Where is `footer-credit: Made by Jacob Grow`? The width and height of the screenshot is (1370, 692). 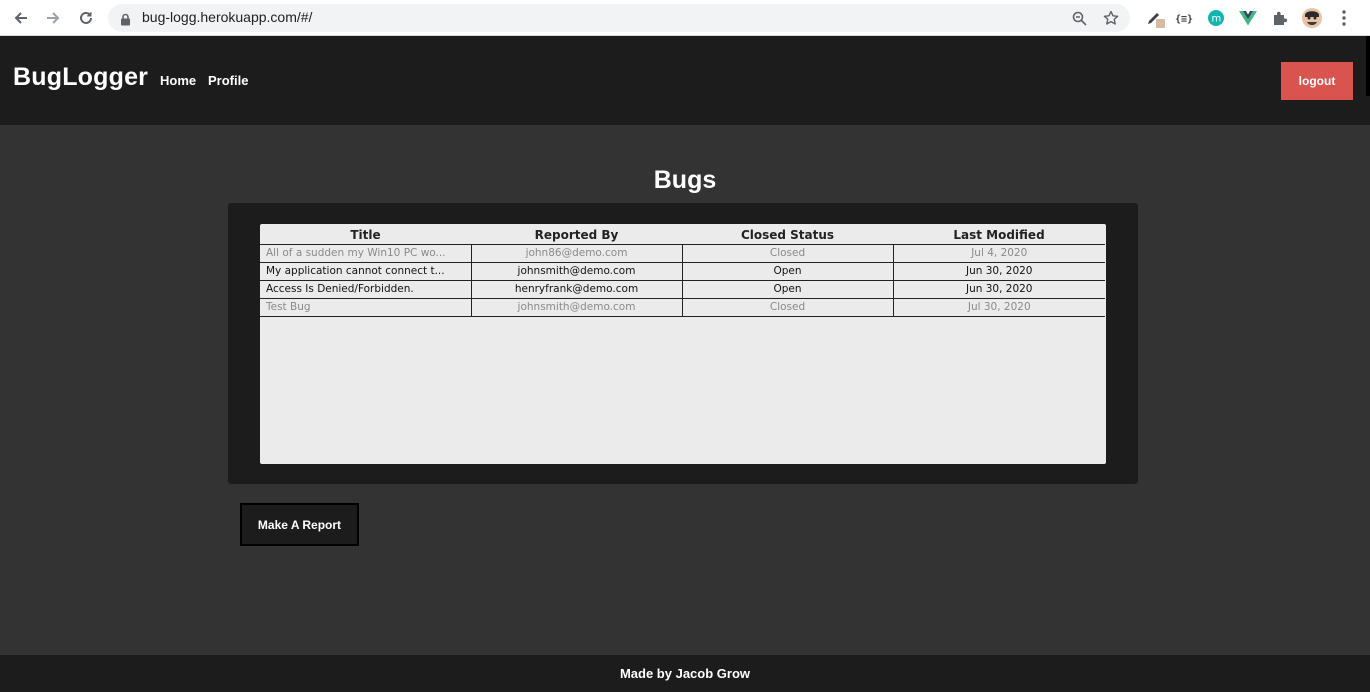
footer-credit: Made by Jacob Grow is located at coordinates (685, 673).